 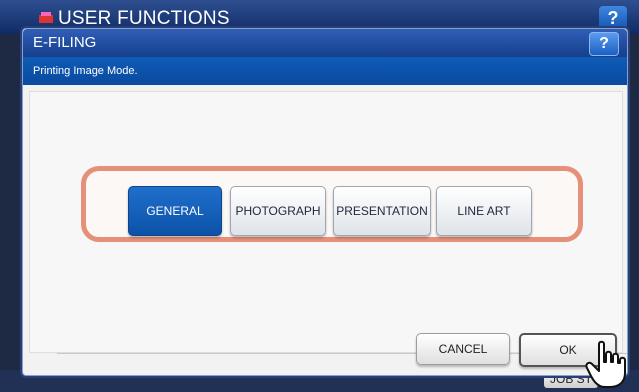 I want to click on background-title: USER FUNCTIONS, so click(x=144, y=18).